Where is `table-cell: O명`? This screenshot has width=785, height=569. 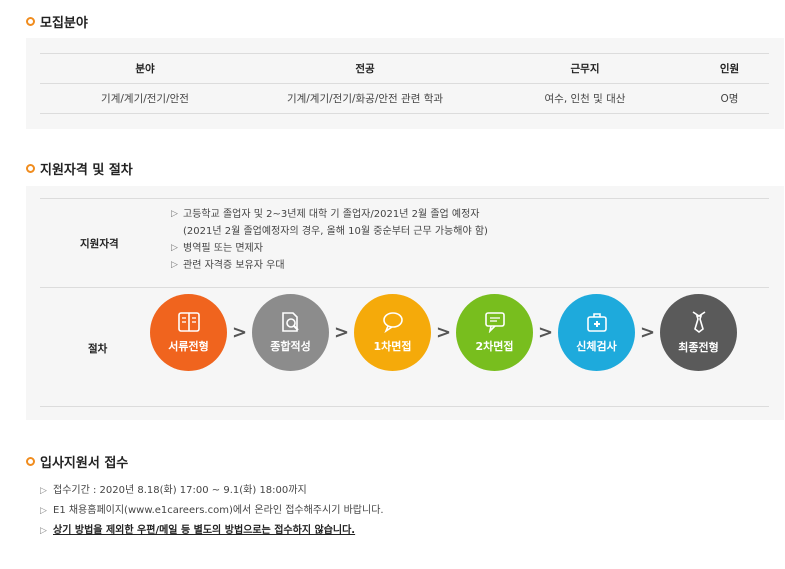
table-cell: O명 is located at coordinates (729, 98).